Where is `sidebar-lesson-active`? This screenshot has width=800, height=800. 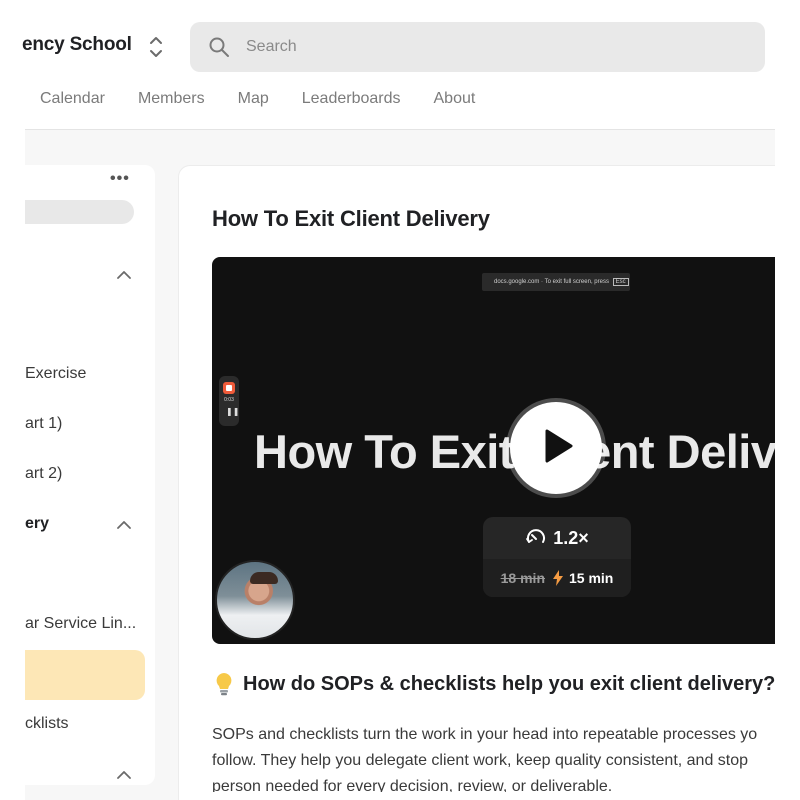 sidebar-lesson-active is located at coordinates (85, 675).